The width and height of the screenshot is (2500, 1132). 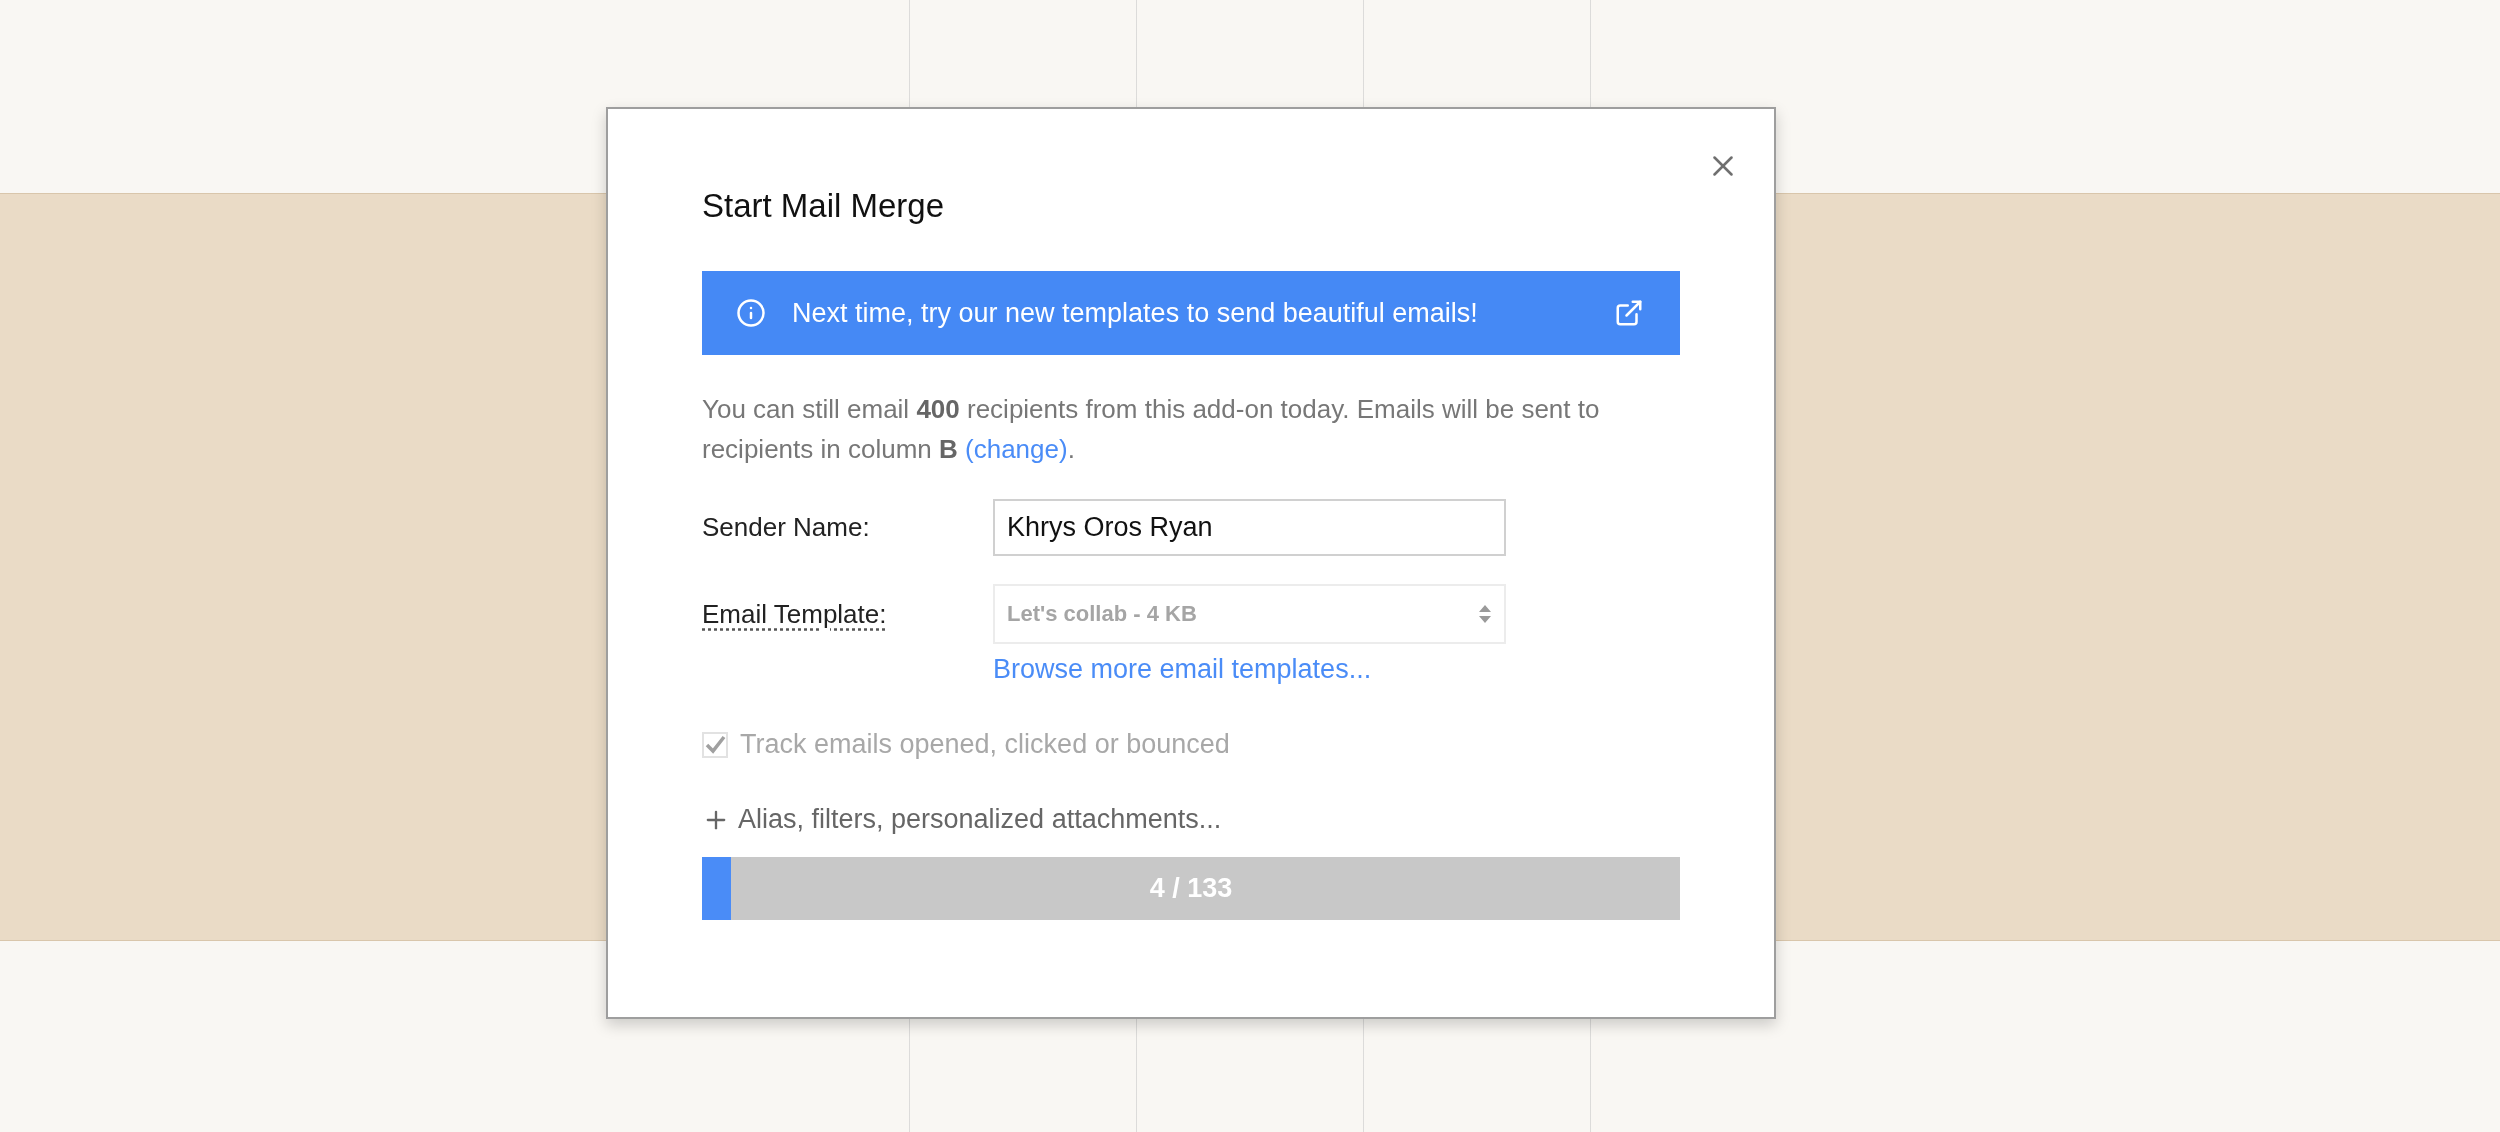 What do you see at coordinates (1016, 449) in the screenshot?
I see `change-link: (change)` at bounding box center [1016, 449].